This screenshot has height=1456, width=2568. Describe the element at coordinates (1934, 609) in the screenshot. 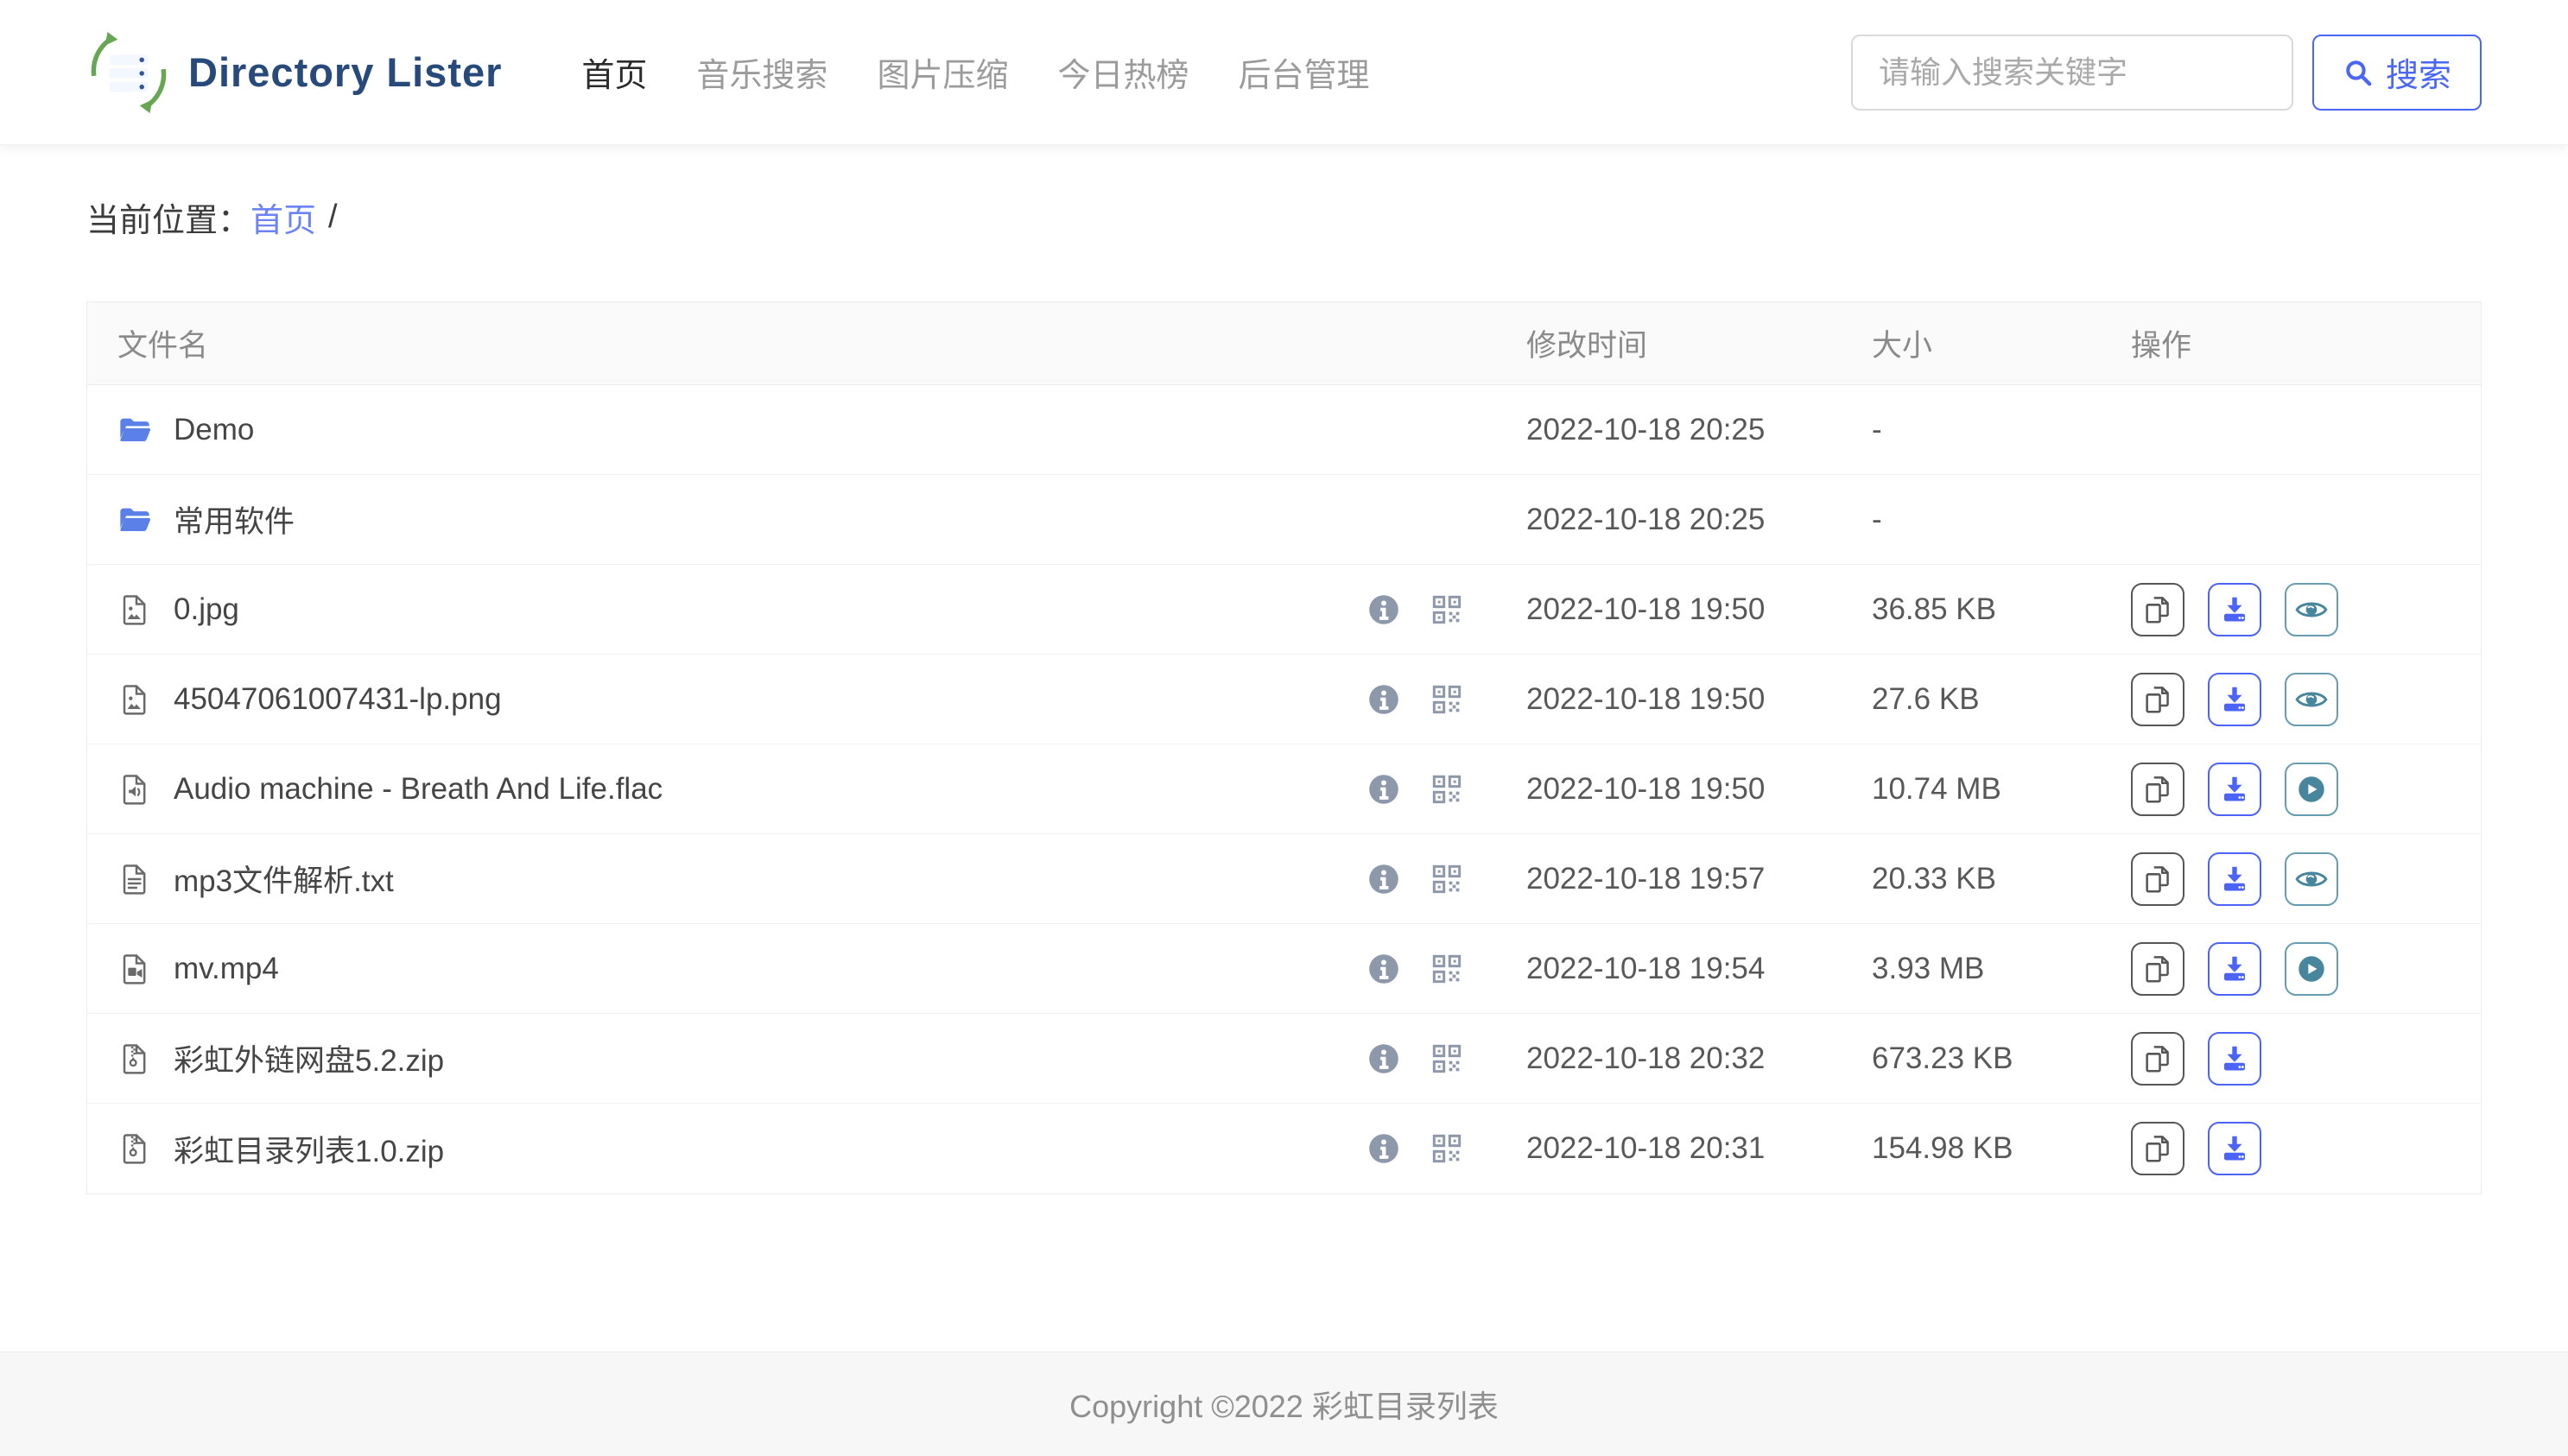

I see `file-size: 36.85 KB` at that location.